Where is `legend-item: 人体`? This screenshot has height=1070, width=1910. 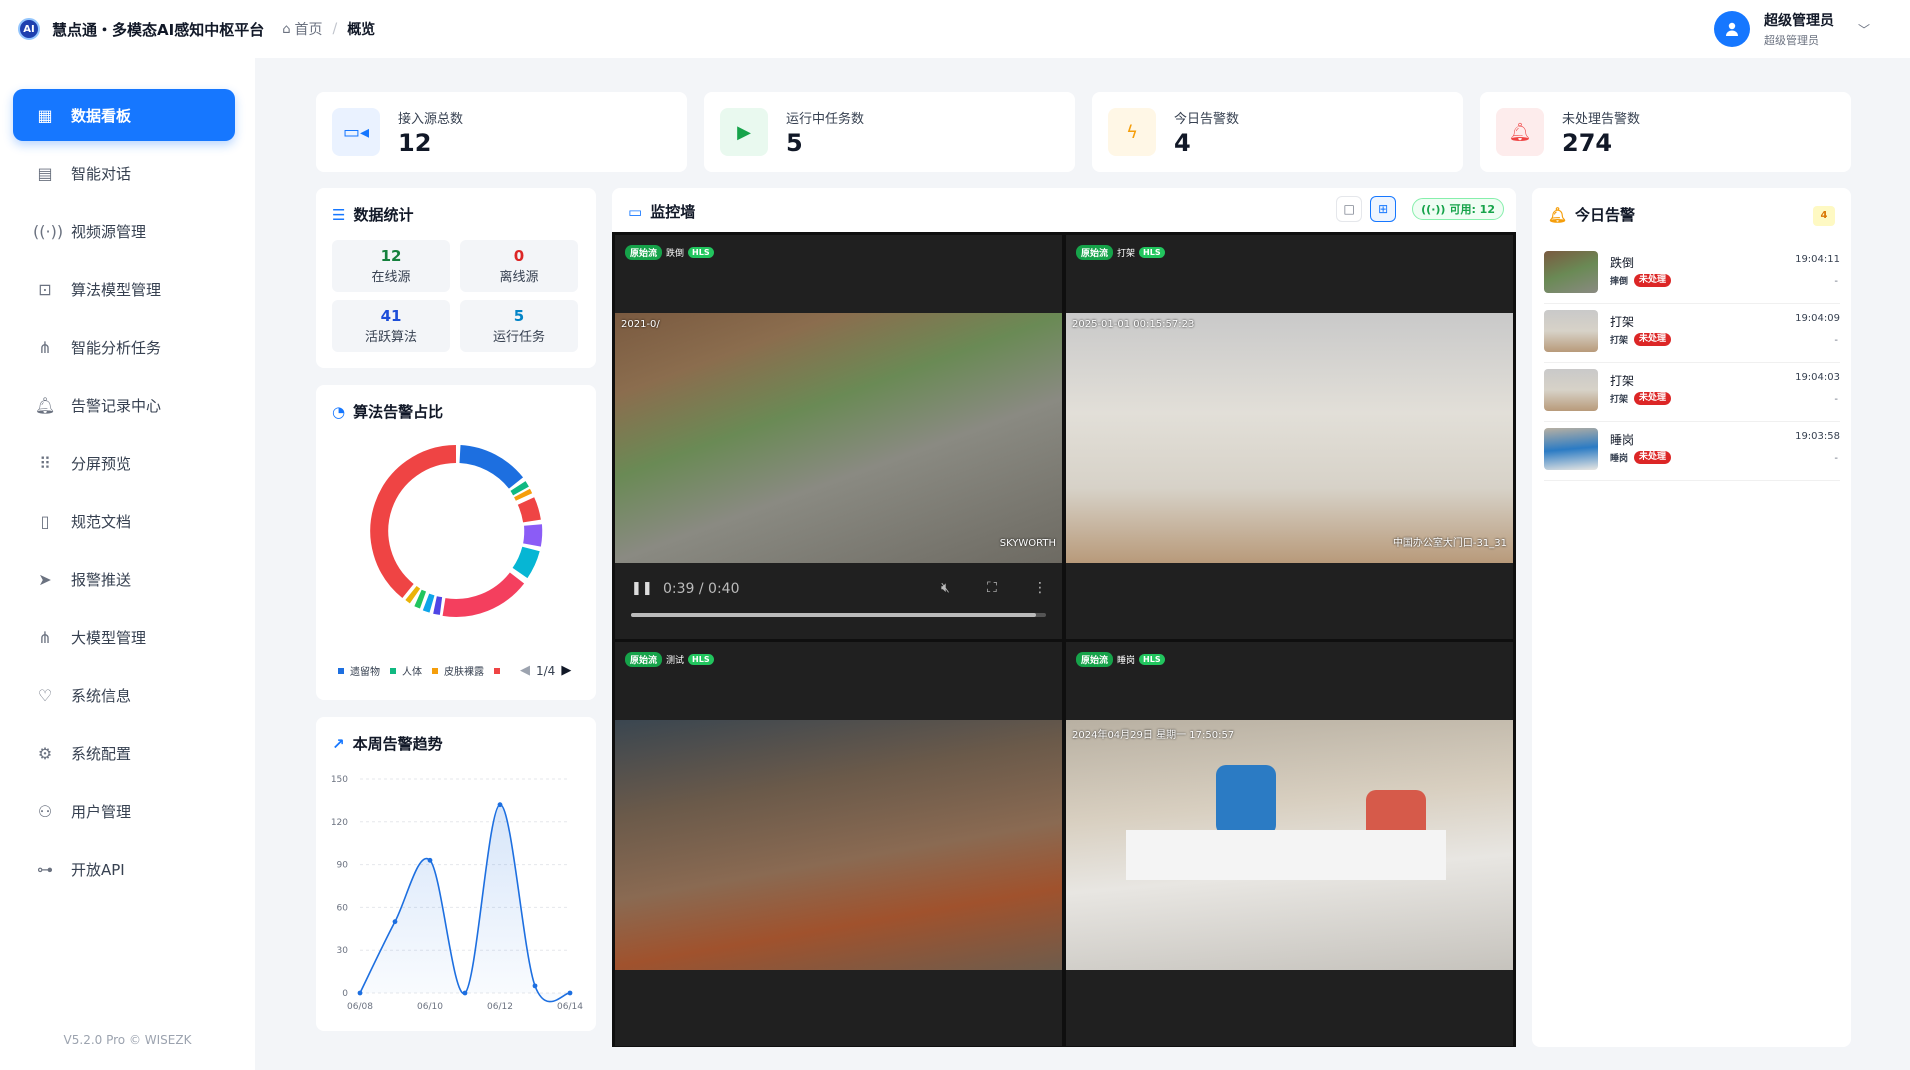
legend-item: 人体 is located at coordinates (406, 670).